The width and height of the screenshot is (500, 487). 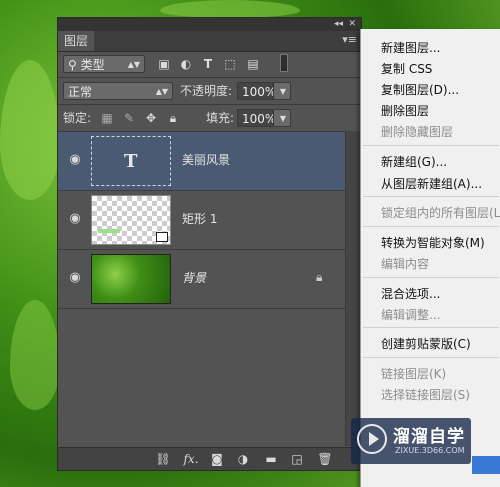 I want to click on layer-row-shape: ◉ 矩形 1, so click(x=201, y=220).